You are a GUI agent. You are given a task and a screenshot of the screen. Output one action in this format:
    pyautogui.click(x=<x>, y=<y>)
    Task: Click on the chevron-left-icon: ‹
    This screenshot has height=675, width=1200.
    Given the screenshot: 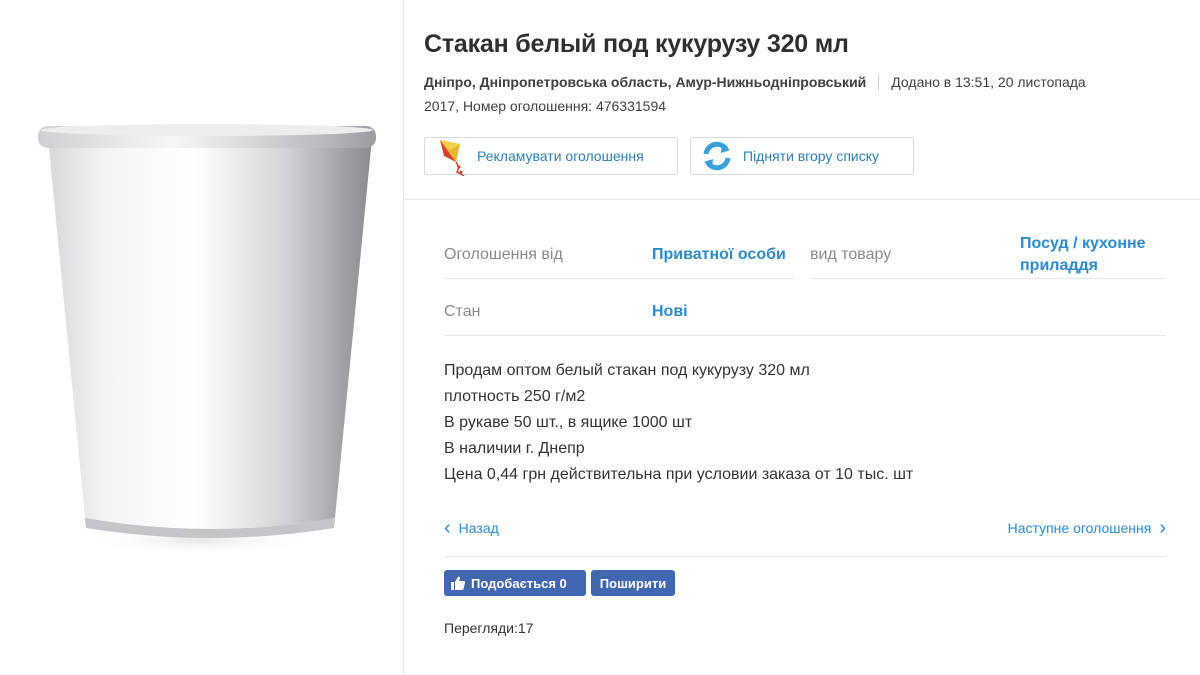 What is the action you would take?
    pyautogui.click(x=447, y=528)
    